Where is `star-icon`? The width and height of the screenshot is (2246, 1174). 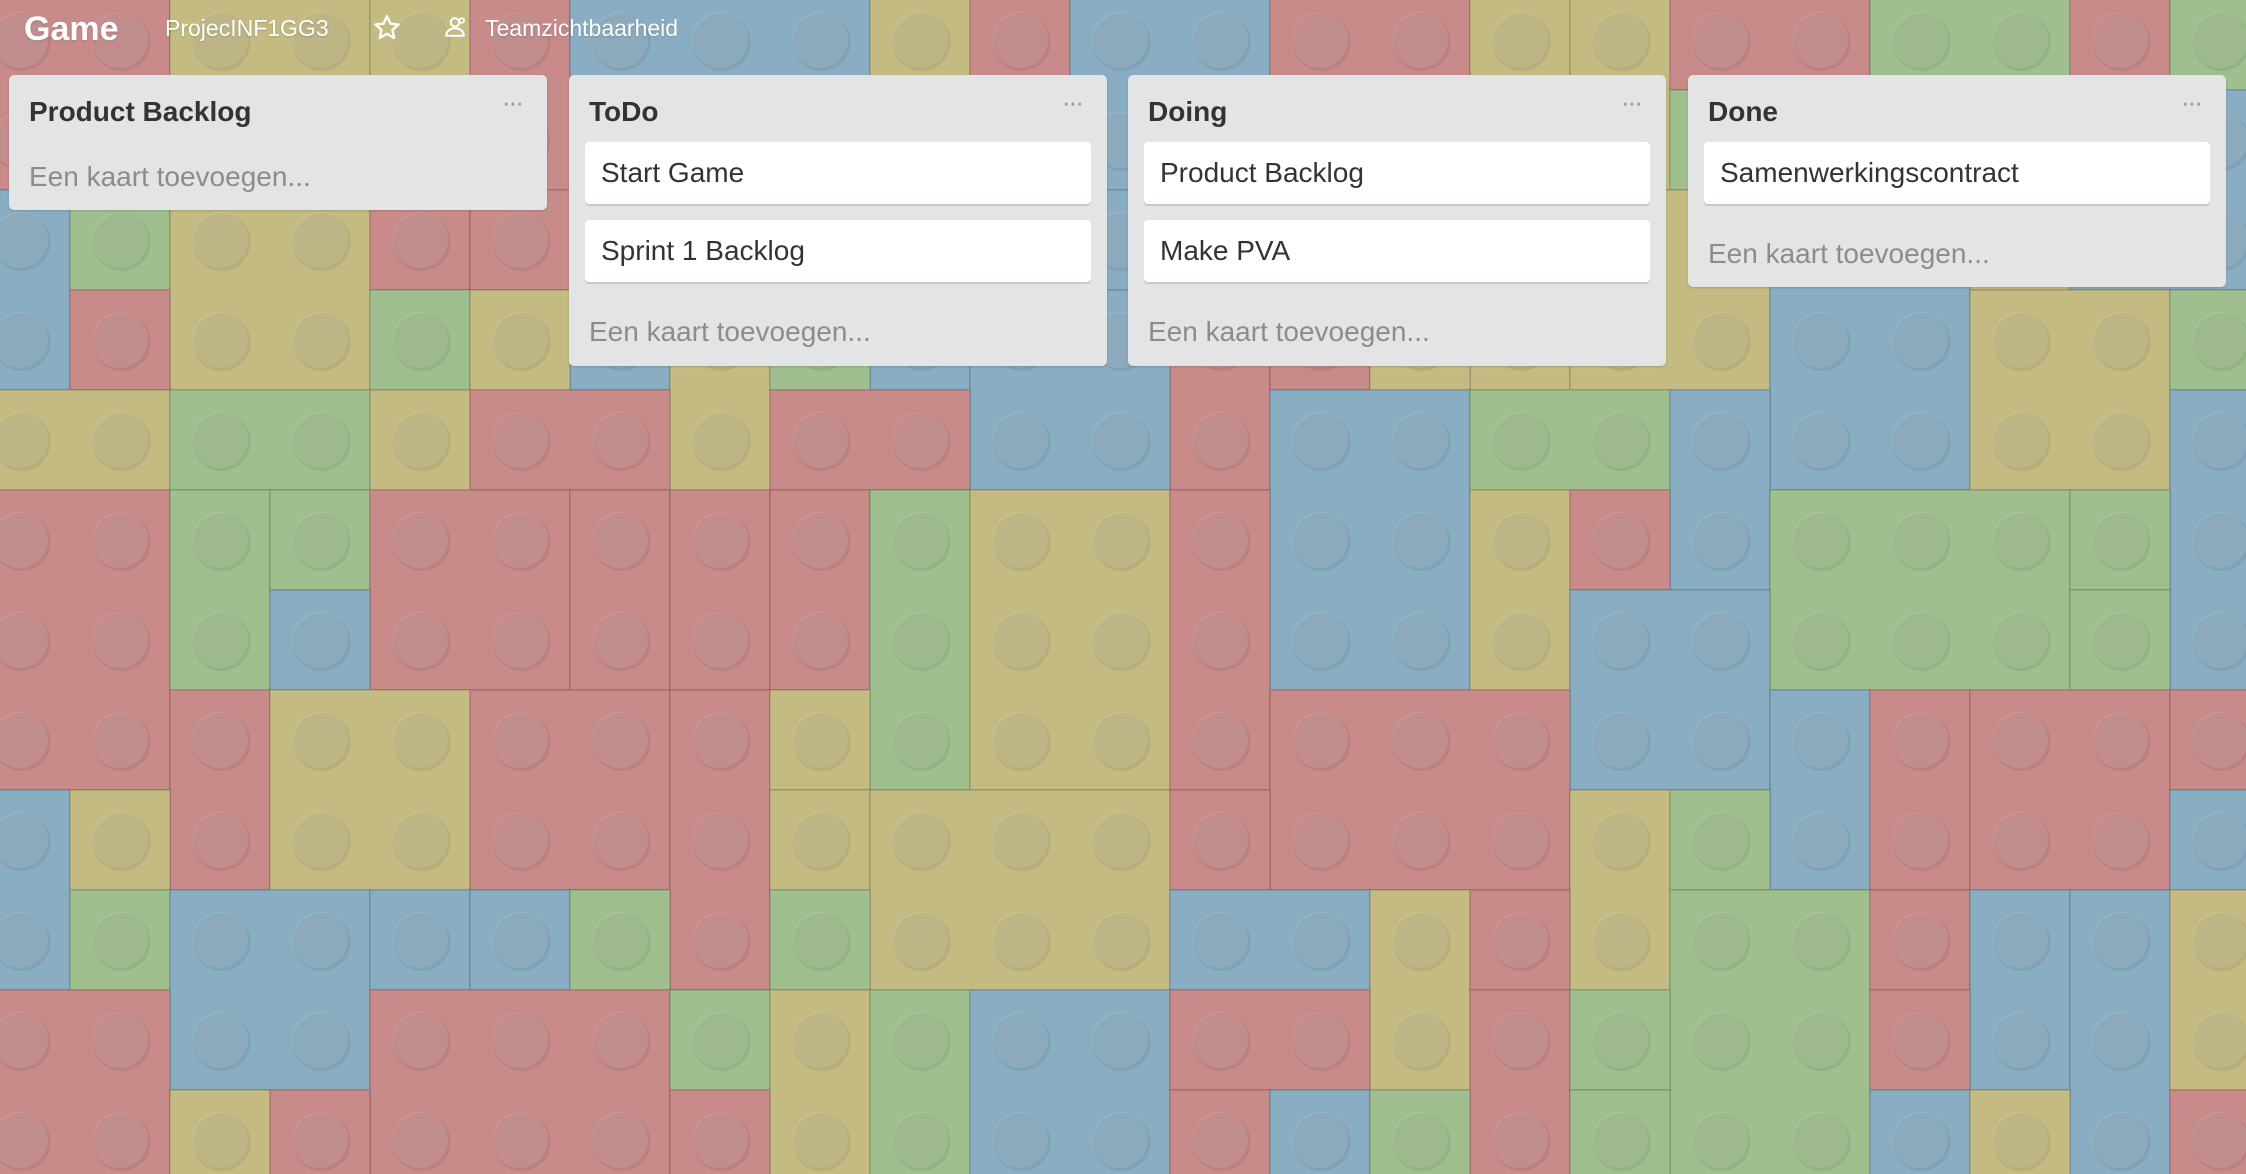
star-icon is located at coordinates (387, 28).